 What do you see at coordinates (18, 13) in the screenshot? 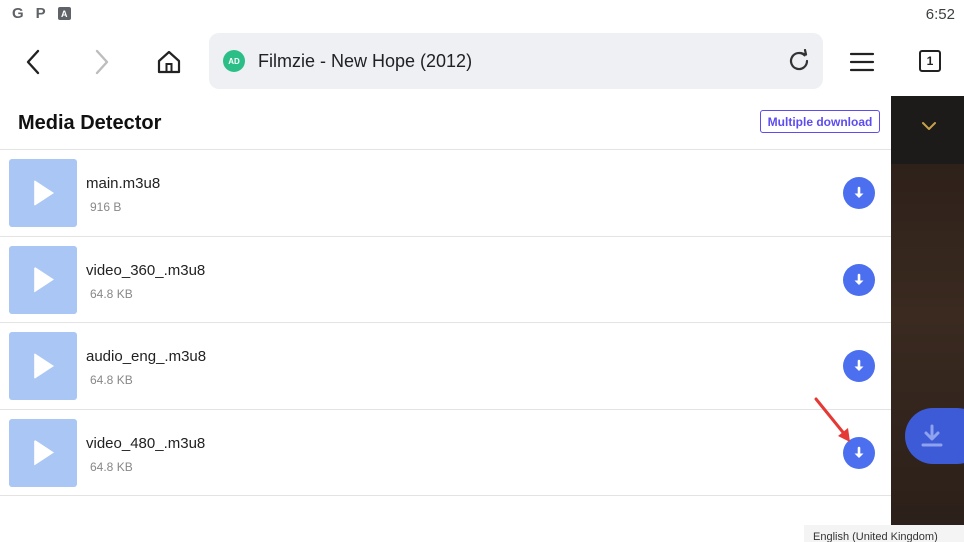
I see `google-status-icon: G` at bounding box center [18, 13].